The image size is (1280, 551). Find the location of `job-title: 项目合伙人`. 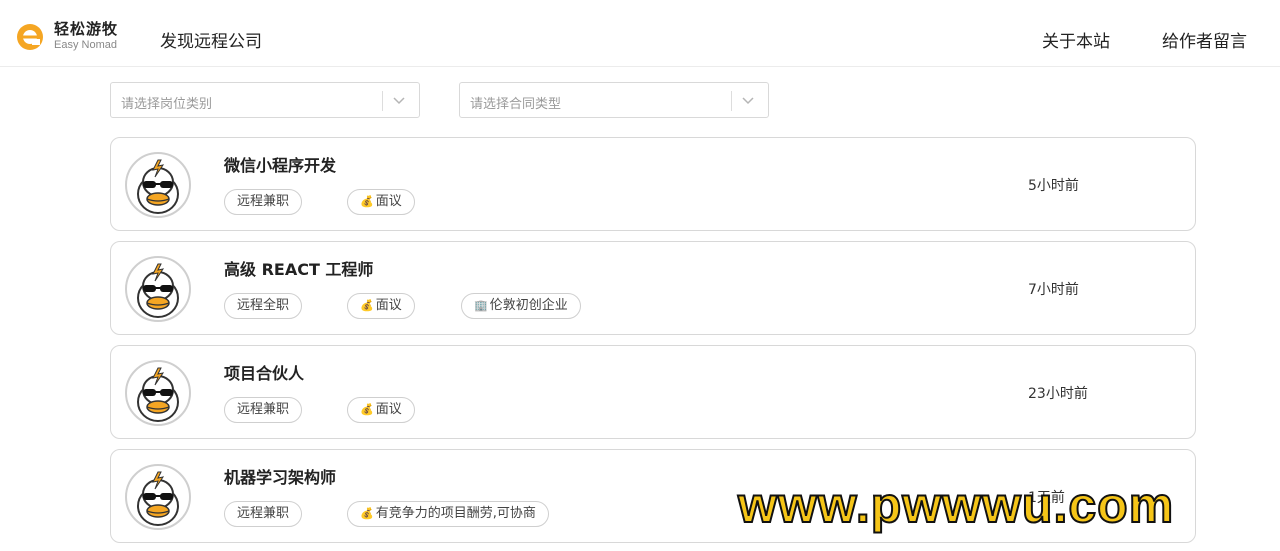

job-title: 项目合伙人 is located at coordinates (264, 373).